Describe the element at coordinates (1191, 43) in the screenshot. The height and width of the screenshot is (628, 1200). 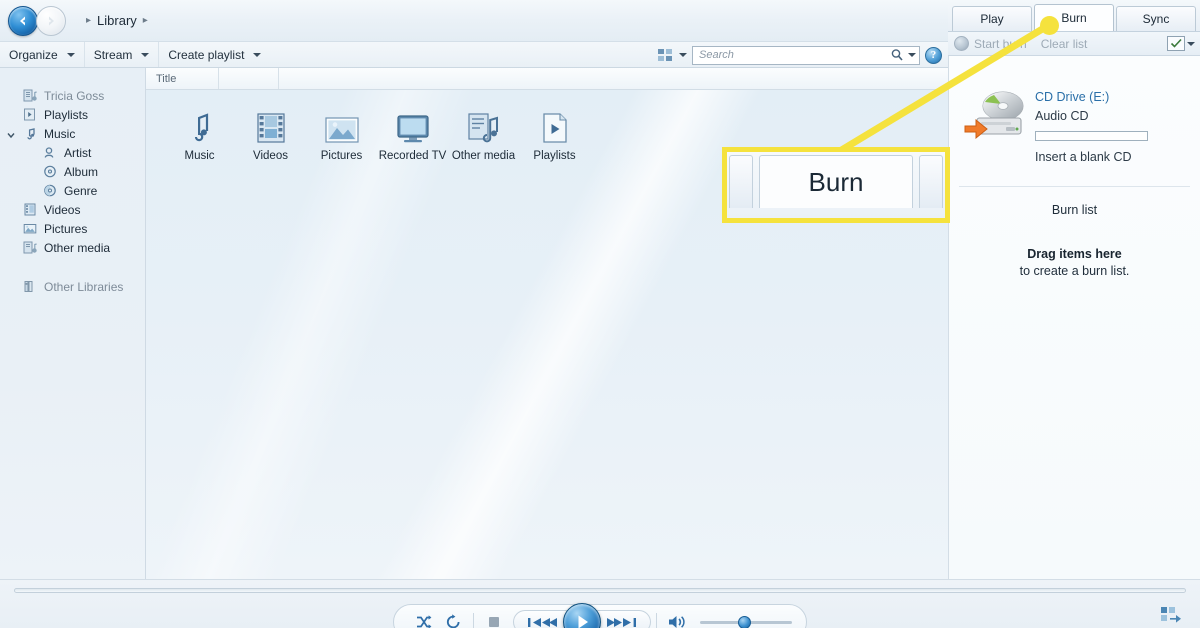
I see `burn-options-chevron-down-icon` at that location.